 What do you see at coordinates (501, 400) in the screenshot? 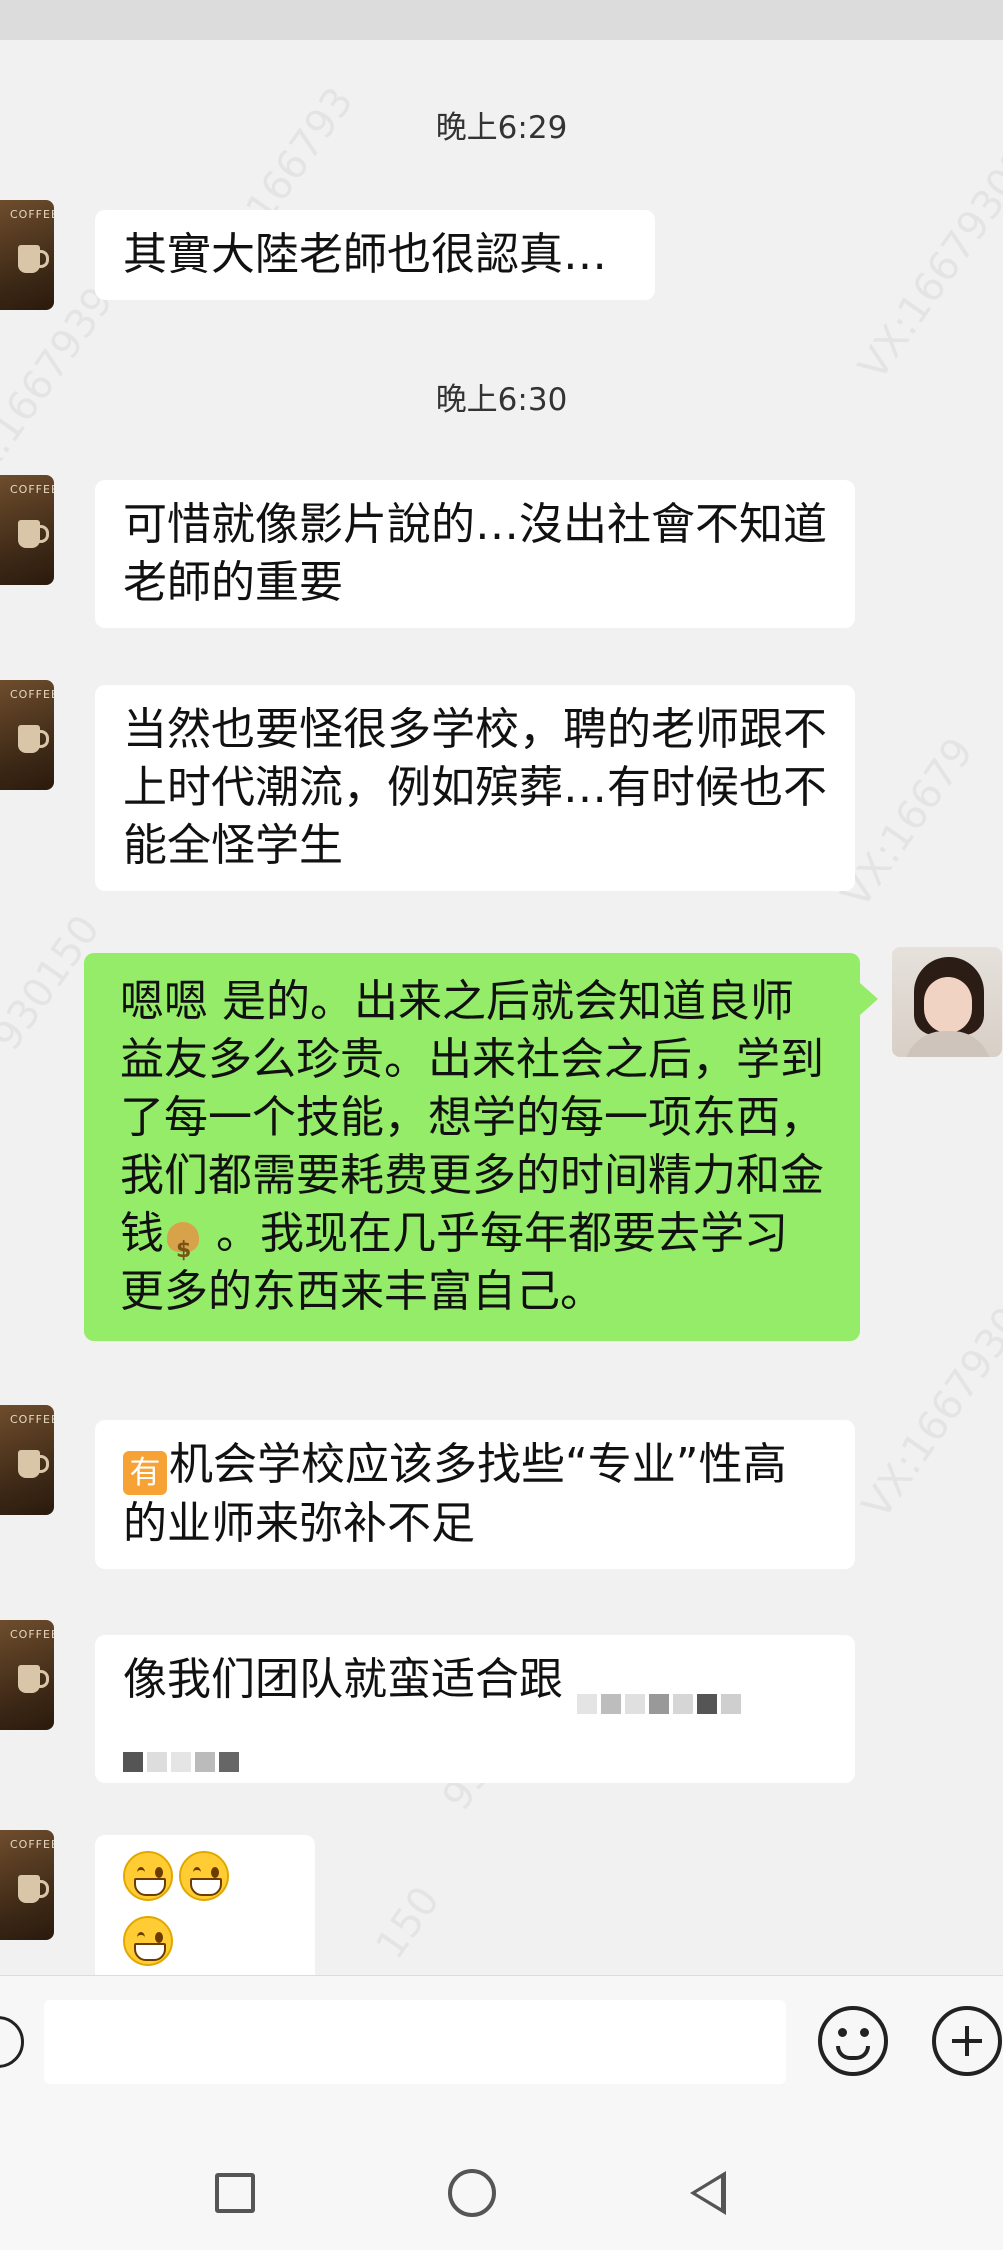
I see `message-timestamp: 晚上6:30` at bounding box center [501, 400].